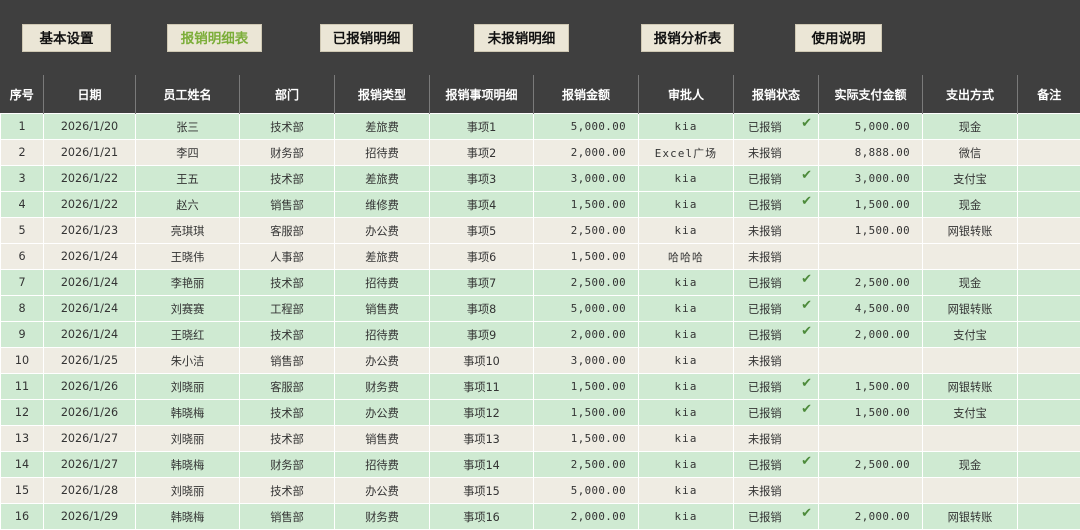 The image size is (1080, 530). Describe the element at coordinates (871, 257) in the screenshot. I see `cell-paid-amount` at that location.